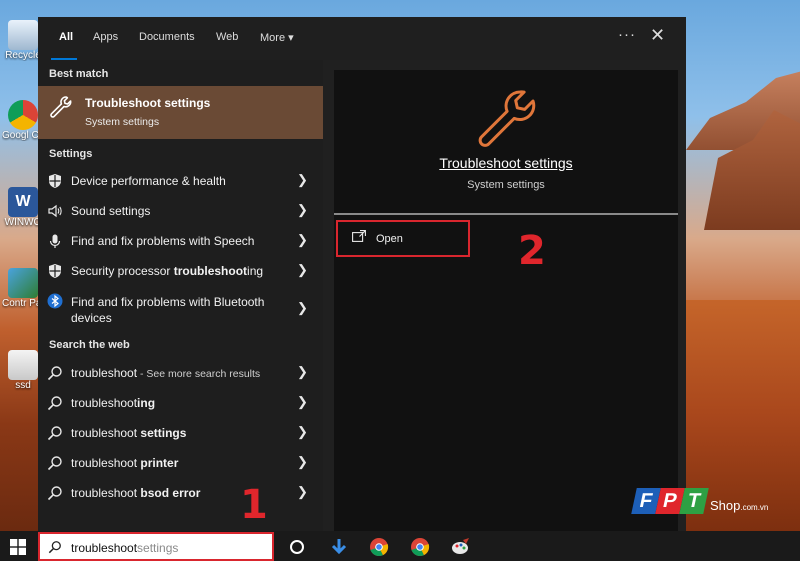 The height and width of the screenshot is (561, 800). I want to click on web-item: troubleshoot settings ❯, so click(180, 433).